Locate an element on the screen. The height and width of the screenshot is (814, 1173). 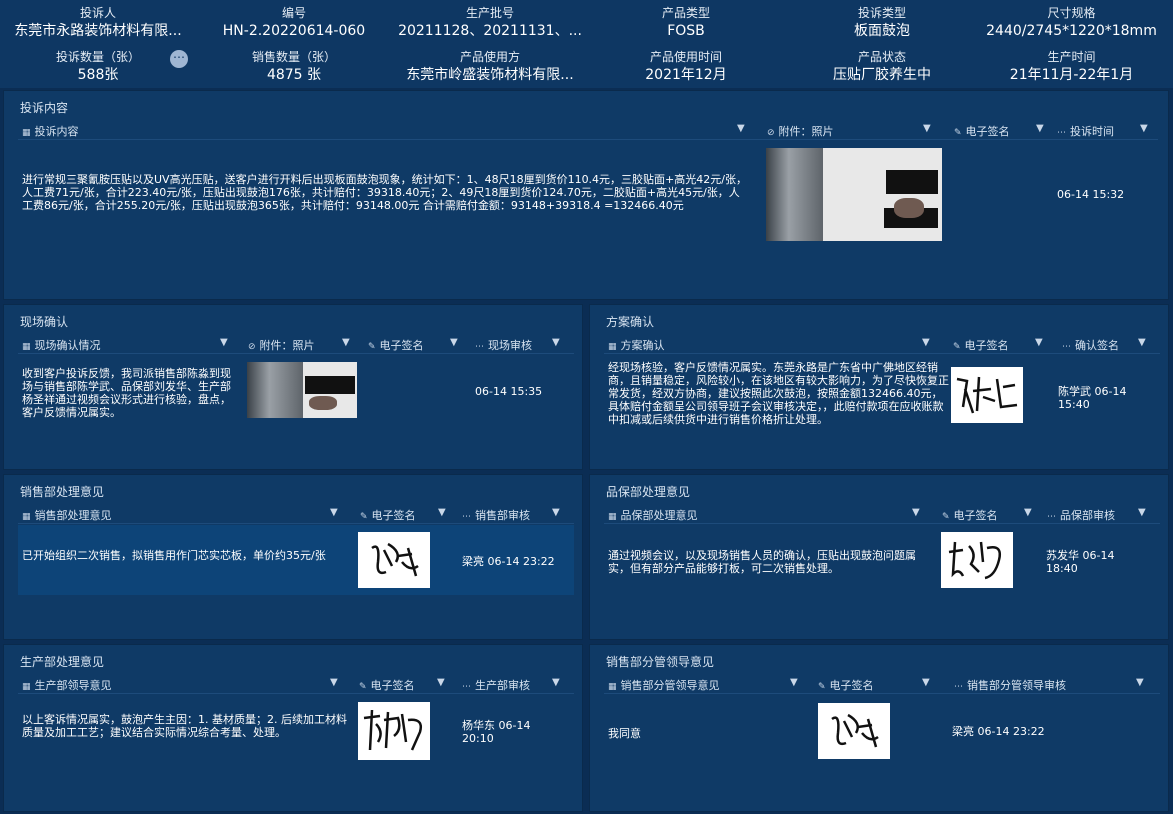
field-value: 21年11月-22年1月 is located at coordinates (1071, 75).